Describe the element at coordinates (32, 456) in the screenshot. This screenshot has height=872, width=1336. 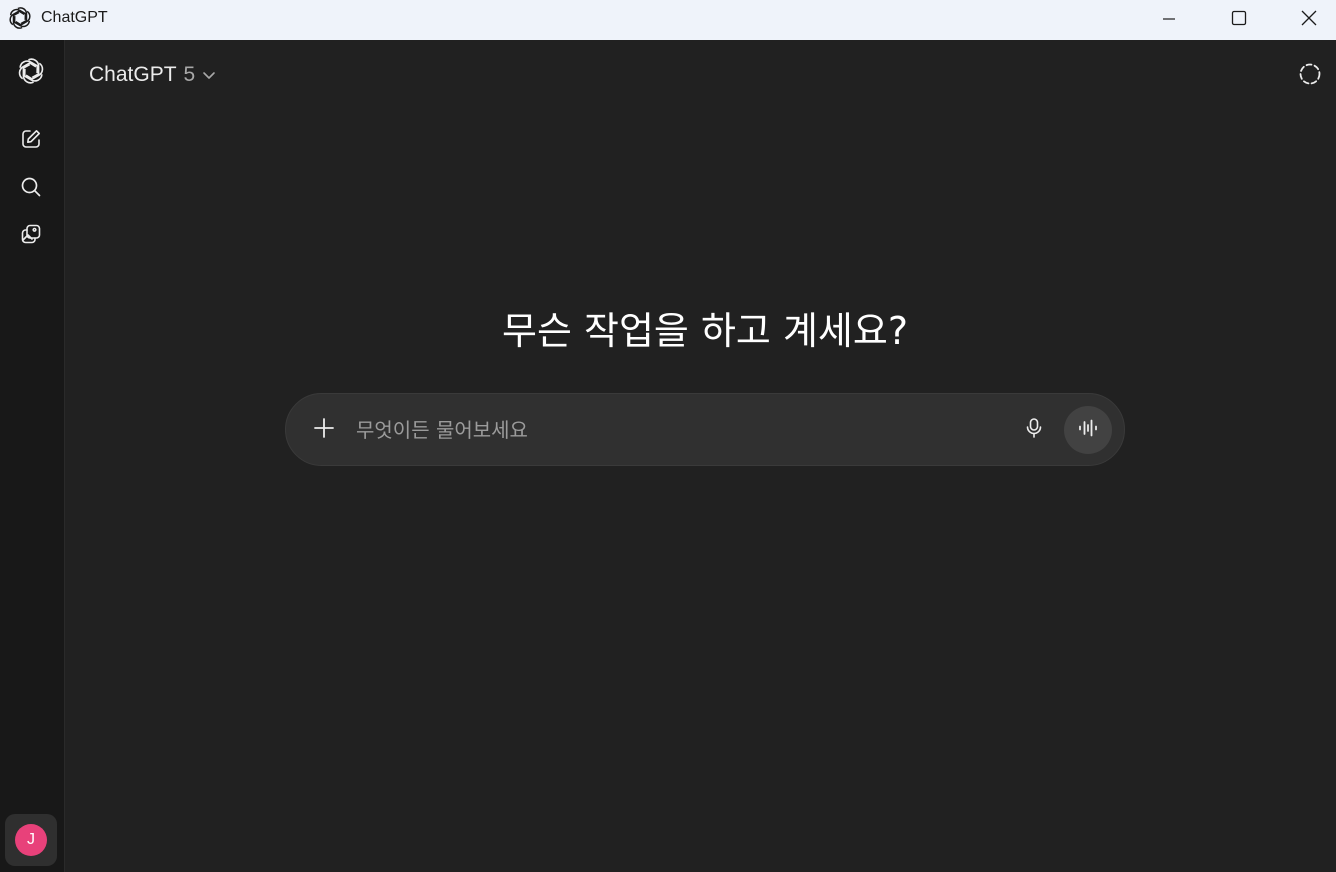
I see `sidebar: J` at that location.